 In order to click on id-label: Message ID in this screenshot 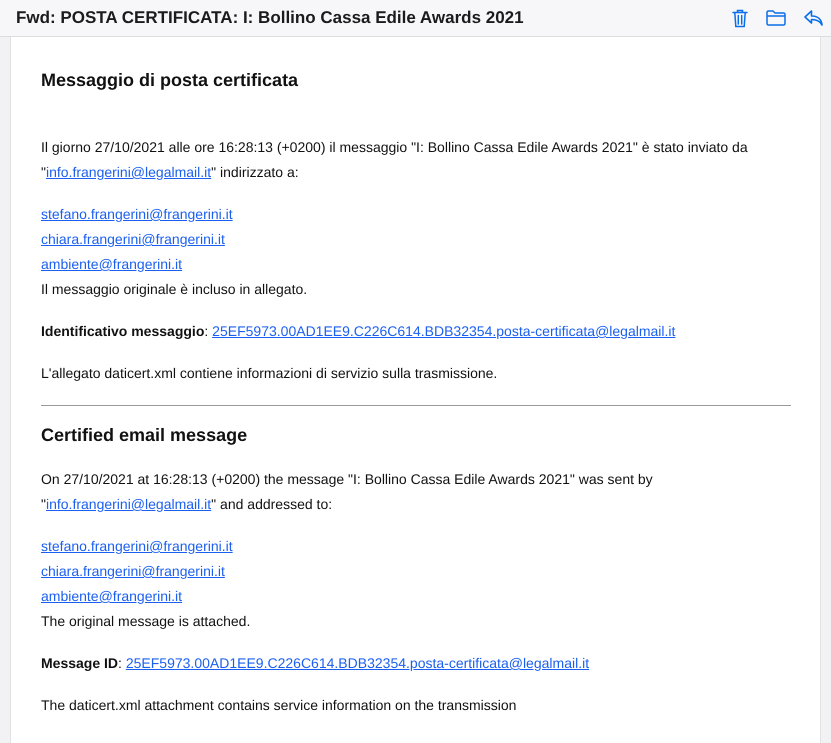, I will do `click(79, 663)`.